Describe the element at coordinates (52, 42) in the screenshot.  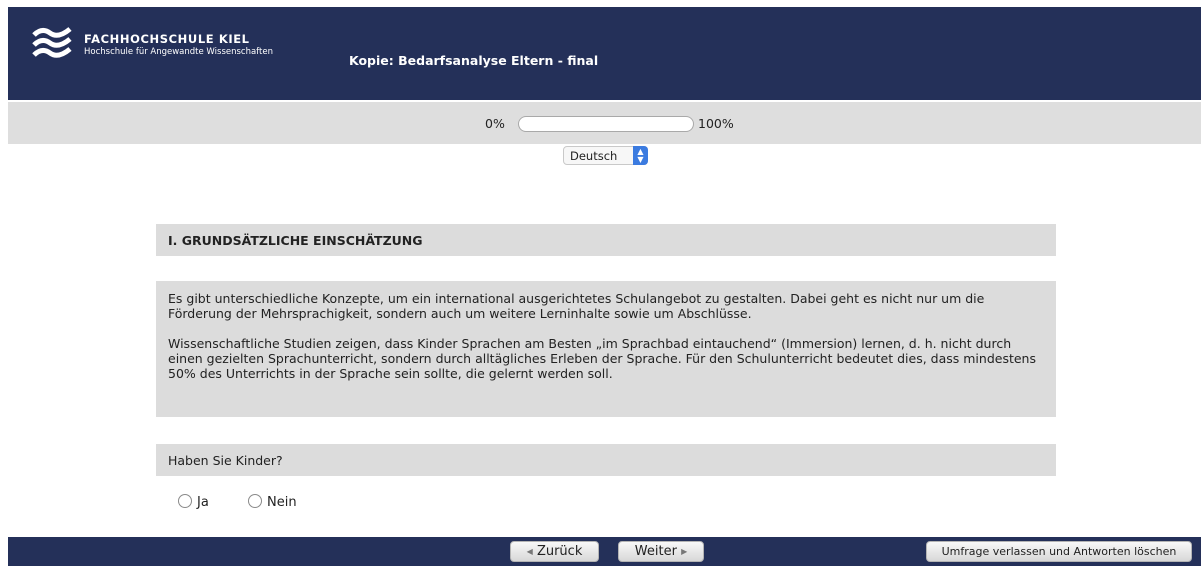
I see `university-logo-icon` at that location.